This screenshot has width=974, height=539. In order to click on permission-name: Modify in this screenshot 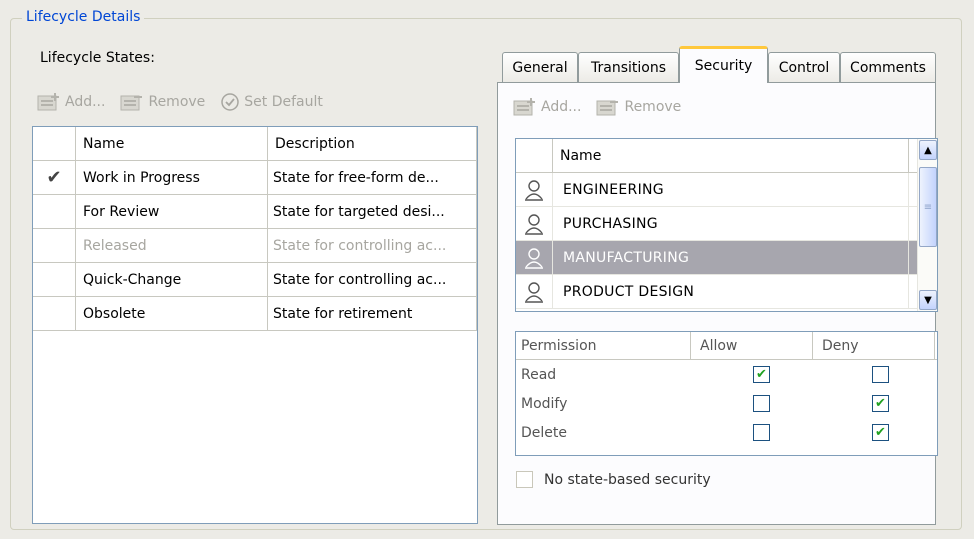, I will do `click(544, 403)`.